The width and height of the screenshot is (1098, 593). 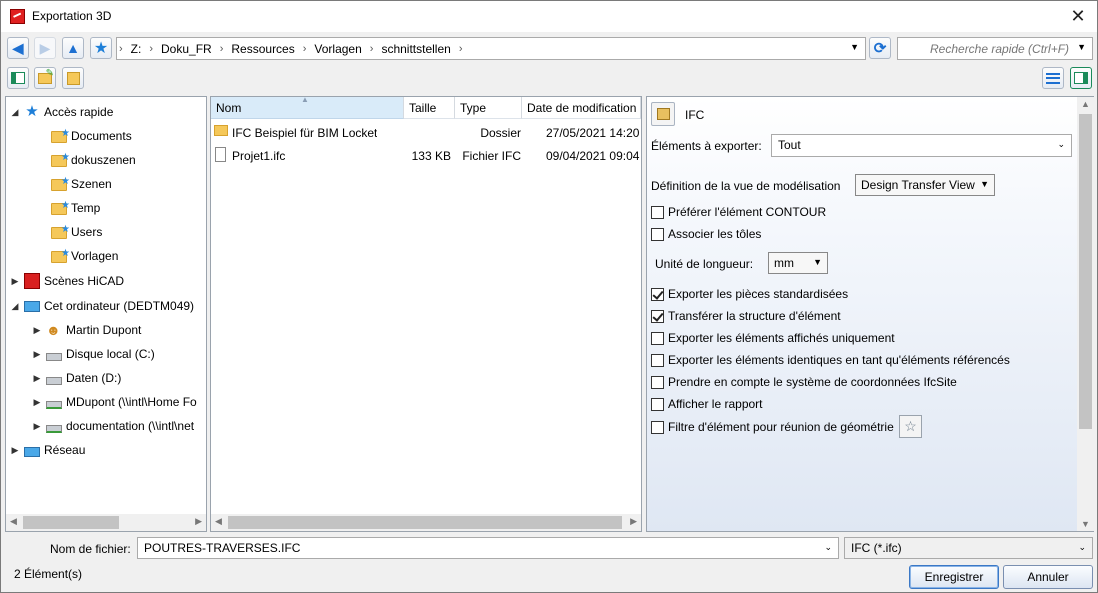 I want to click on breadcrumb-schnittstellen: schnittstellen, so click(x=415, y=49).